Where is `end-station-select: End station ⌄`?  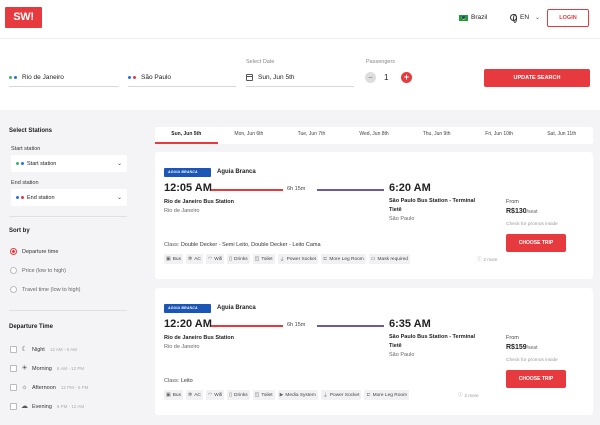
end-station-select: End station ⌄ is located at coordinates (69, 197).